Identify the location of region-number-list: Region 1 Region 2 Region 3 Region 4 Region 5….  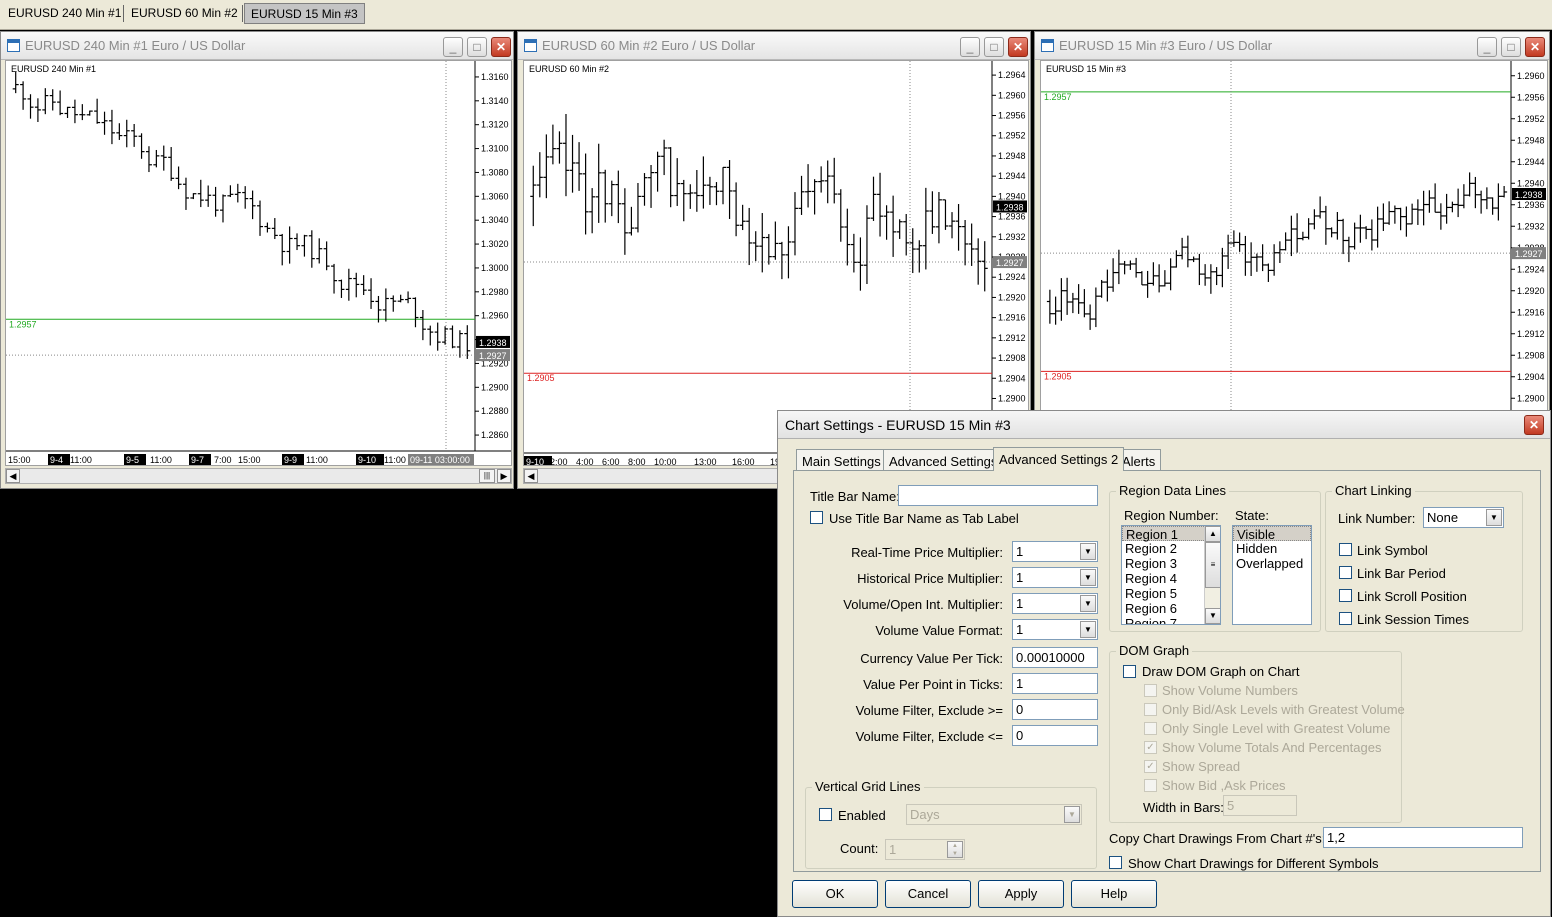
(1171, 575).